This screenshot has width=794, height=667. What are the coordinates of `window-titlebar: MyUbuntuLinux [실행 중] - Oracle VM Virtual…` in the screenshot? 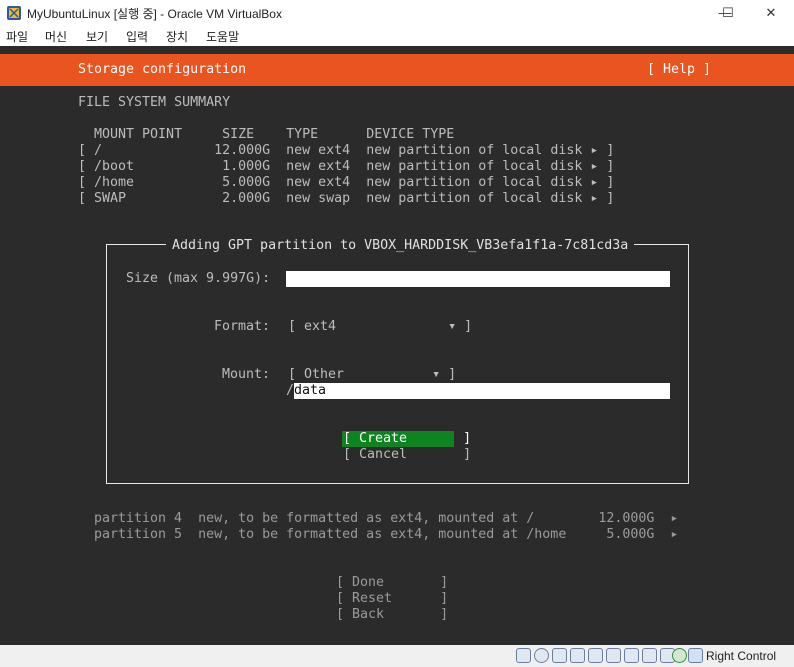 It's located at (397, 13).